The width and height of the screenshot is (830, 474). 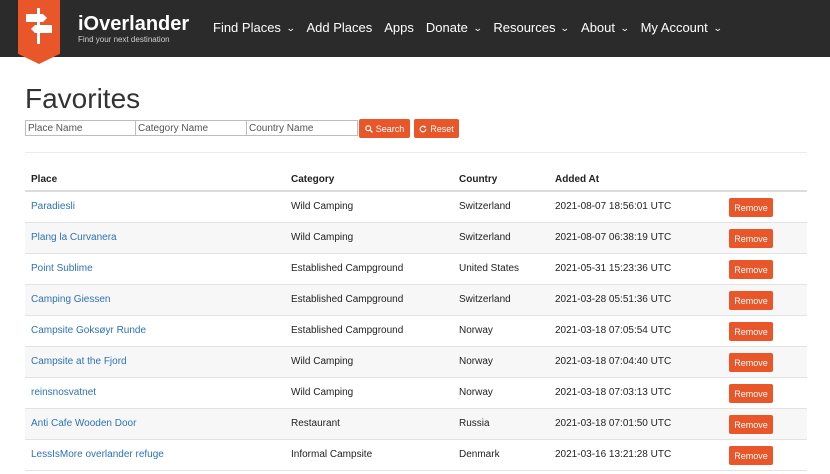 I want to click on place-link: LessIsMore overlander refuge, so click(x=97, y=454).